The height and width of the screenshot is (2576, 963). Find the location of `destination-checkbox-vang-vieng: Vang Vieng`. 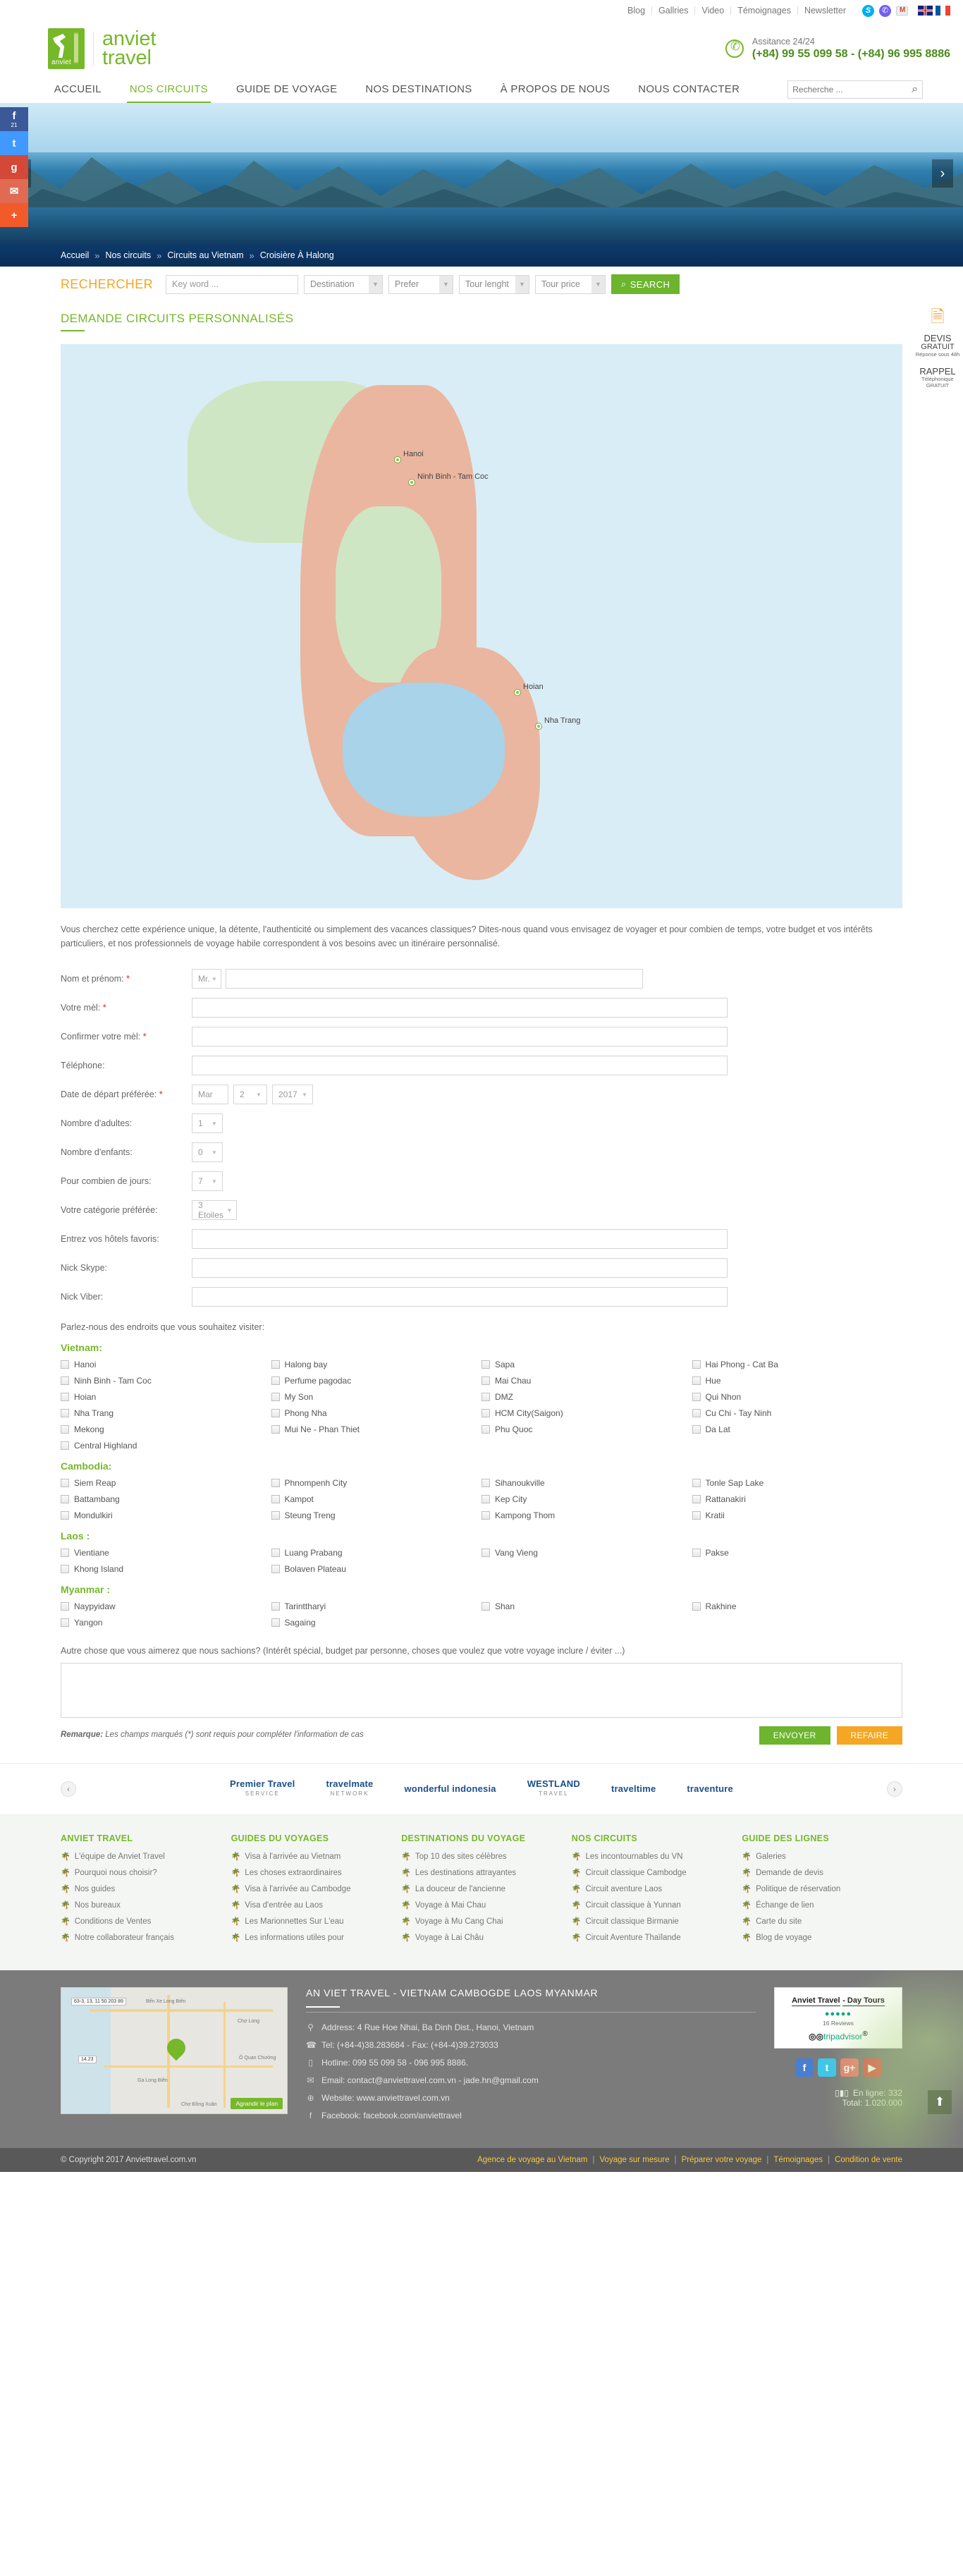

destination-checkbox-vang-vieng: Vang Vieng is located at coordinates (587, 1553).